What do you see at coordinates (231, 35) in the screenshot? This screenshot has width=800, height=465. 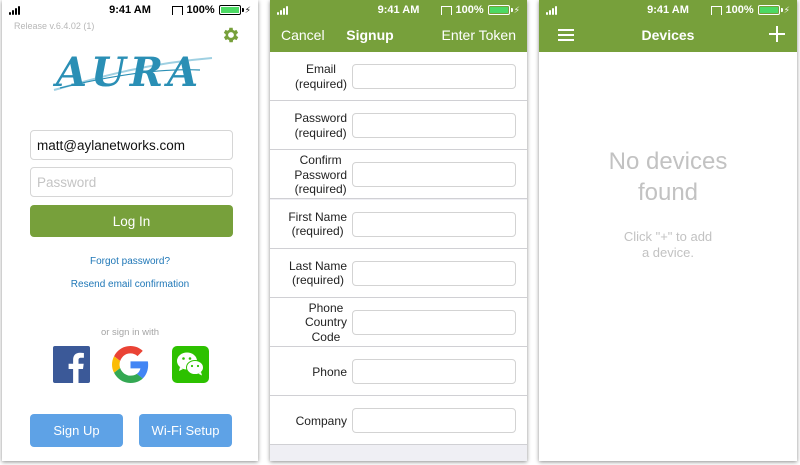 I see `gear-icon` at bounding box center [231, 35].